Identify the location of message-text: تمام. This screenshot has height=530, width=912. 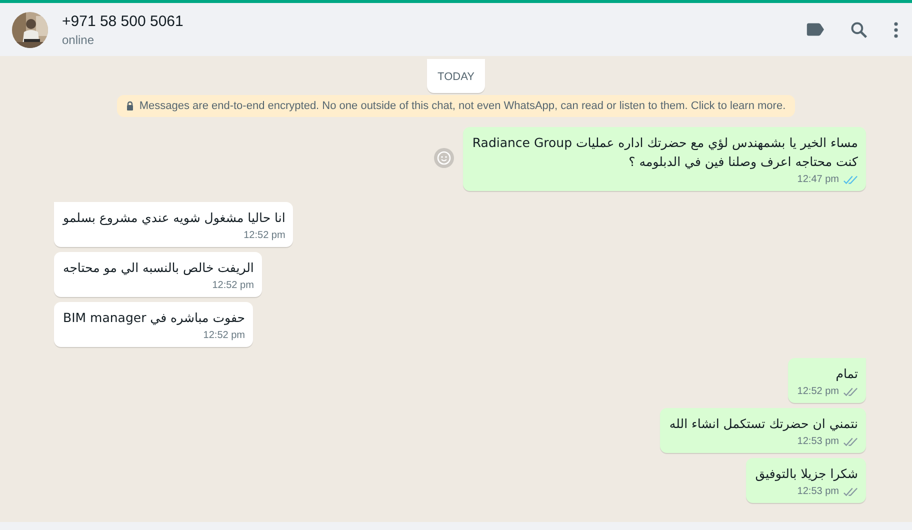
(846, 374).